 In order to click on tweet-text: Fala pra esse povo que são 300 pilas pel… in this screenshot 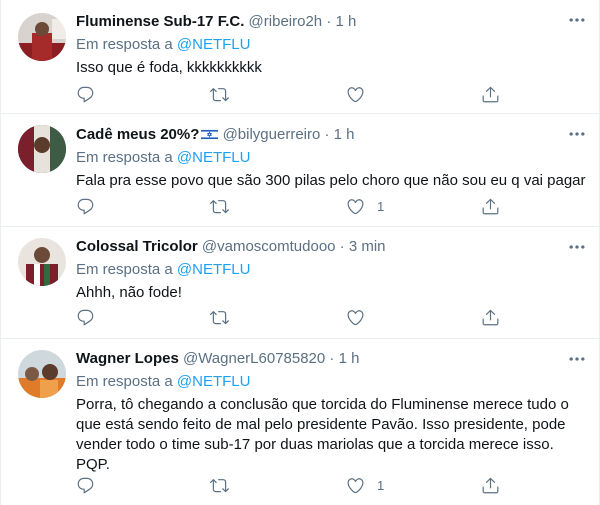, I will do `click(331, 180)`.